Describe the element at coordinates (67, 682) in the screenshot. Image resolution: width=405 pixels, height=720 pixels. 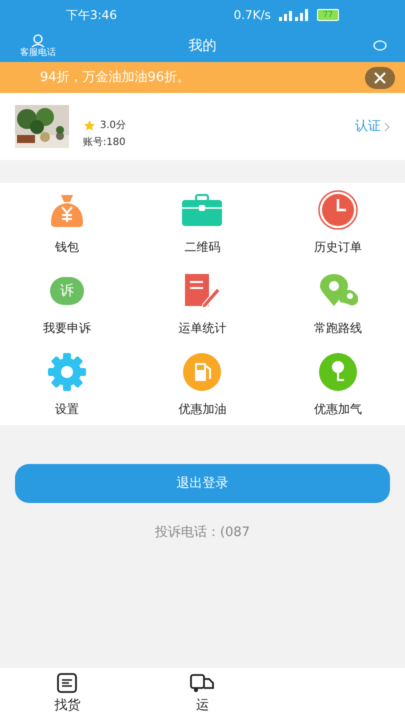
I see `list-icon` at that location.